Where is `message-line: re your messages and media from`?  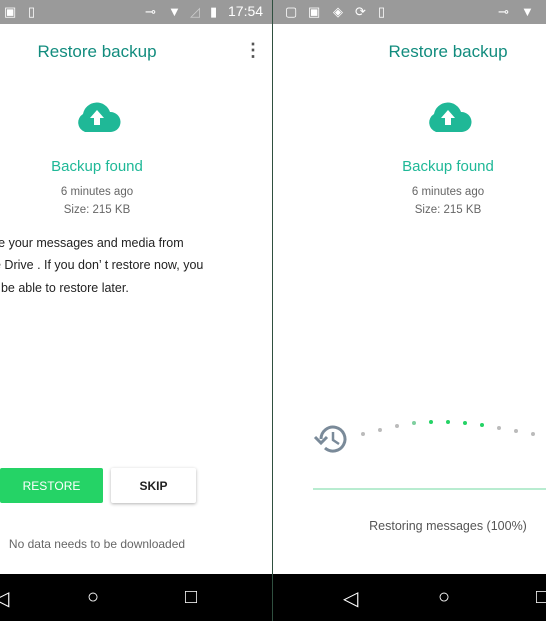 message-line: re your messages and media from is located at coordinates (92, 243).